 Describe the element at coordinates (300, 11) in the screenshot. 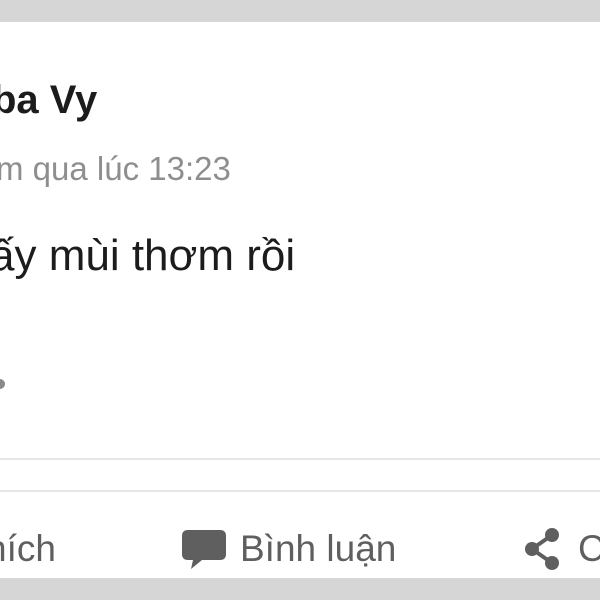

I see `feed-separator-top` at that location.